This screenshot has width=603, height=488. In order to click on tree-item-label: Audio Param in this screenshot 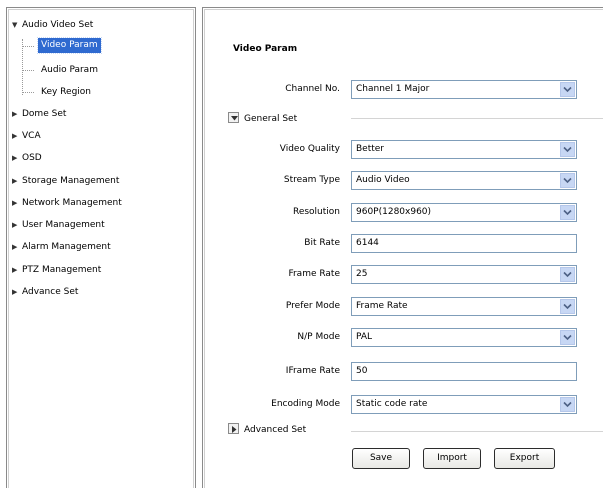, I will do `click(69, 70)`.